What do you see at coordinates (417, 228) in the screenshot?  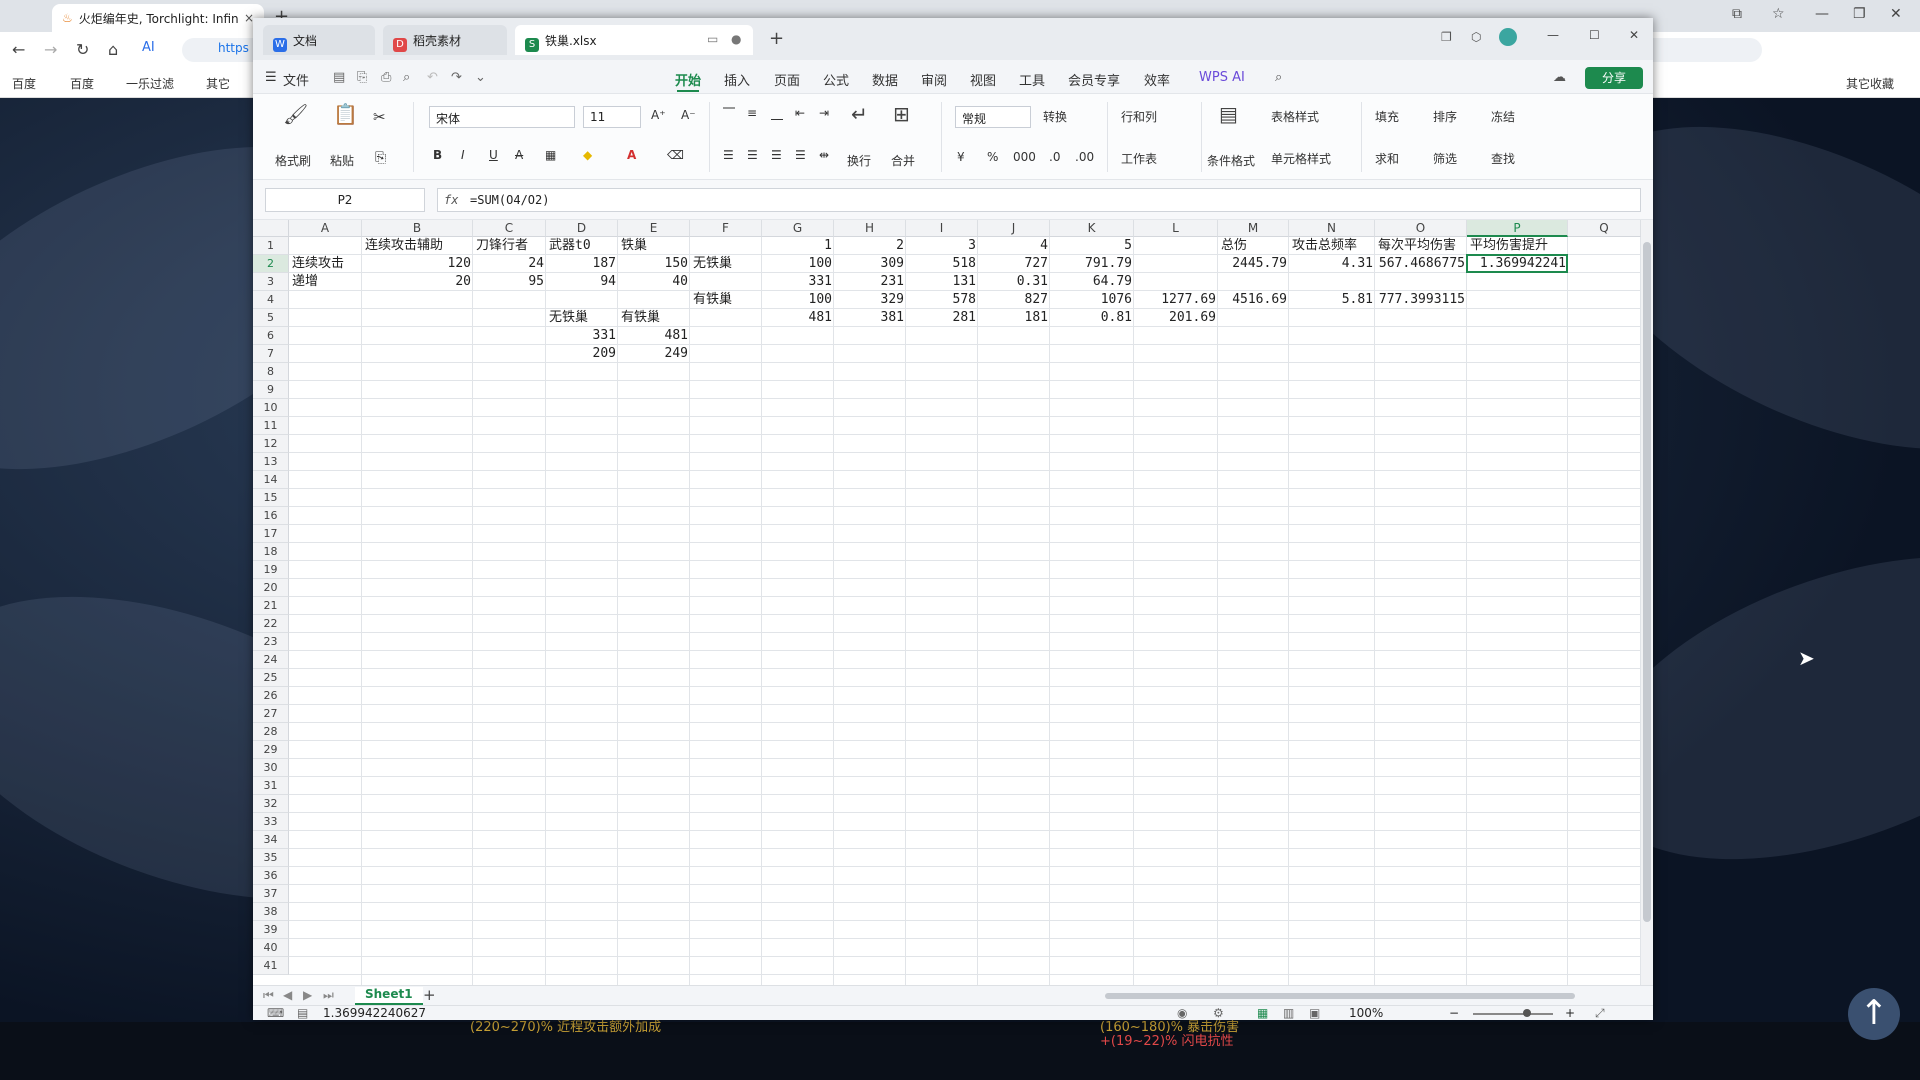 I see `column-header: B` at bounding box center [417, 228].